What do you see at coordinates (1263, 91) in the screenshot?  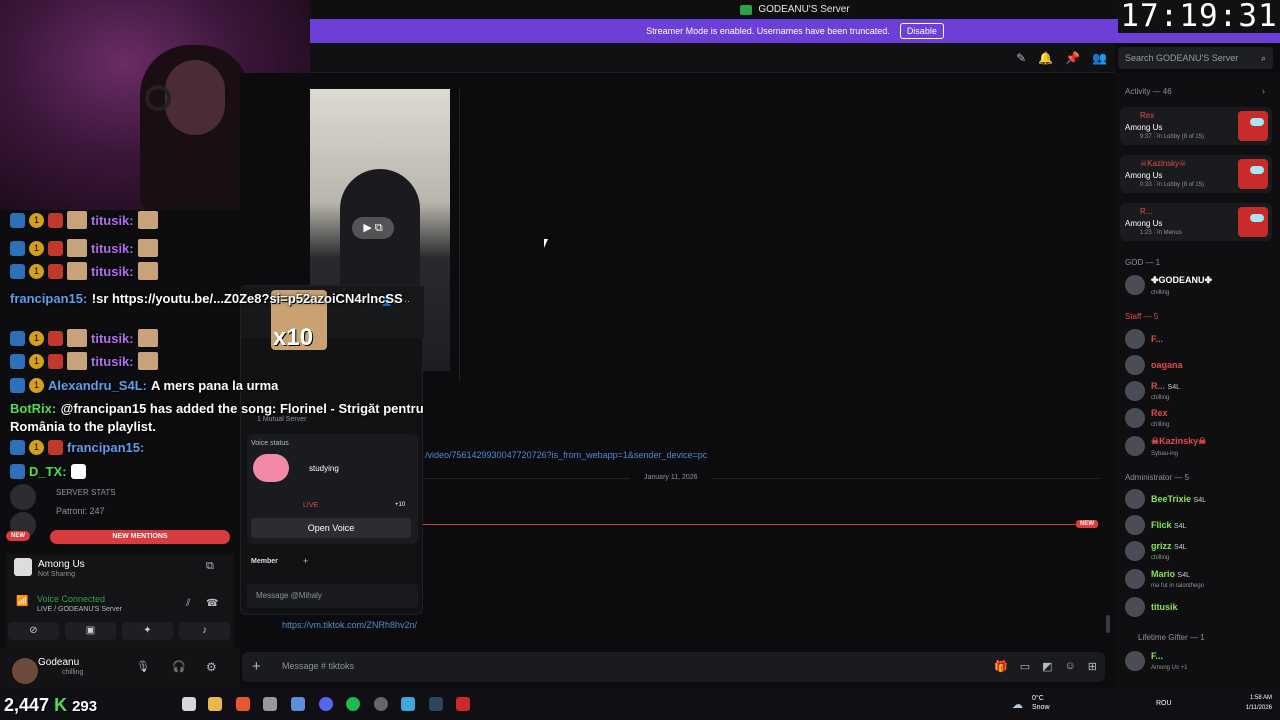 I see `chevron-right-icon: ›` at bounding box center [1263, 91].